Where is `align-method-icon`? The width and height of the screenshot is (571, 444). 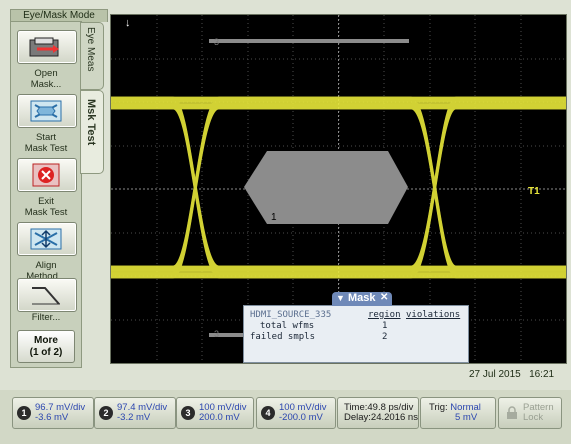 align-method-icon is located at coordinates (46, 239).